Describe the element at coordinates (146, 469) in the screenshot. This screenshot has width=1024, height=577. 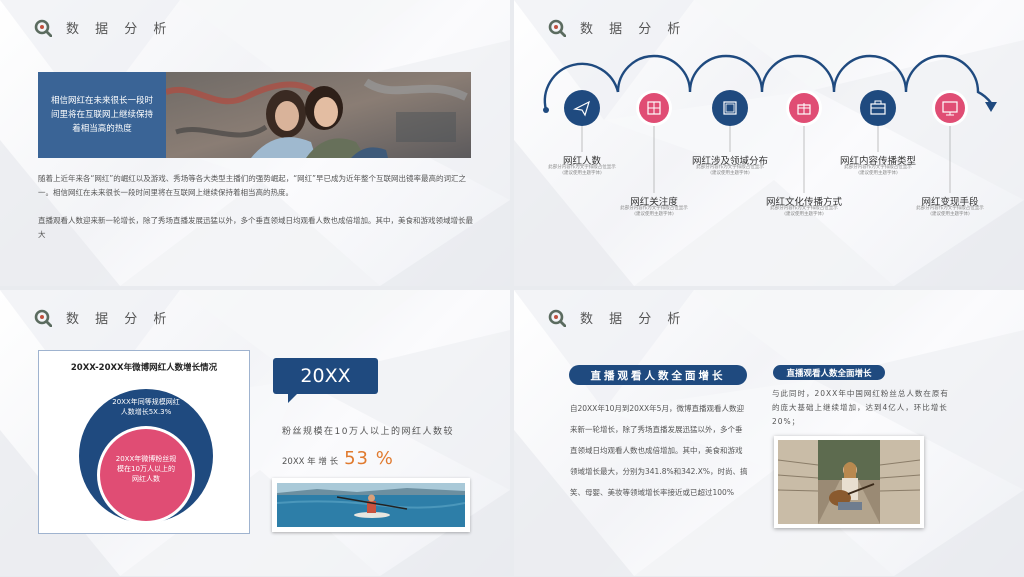
I see `inner-circle-label: 20XX年微博粉丝规模在10万人以上的网红人数` at that location.